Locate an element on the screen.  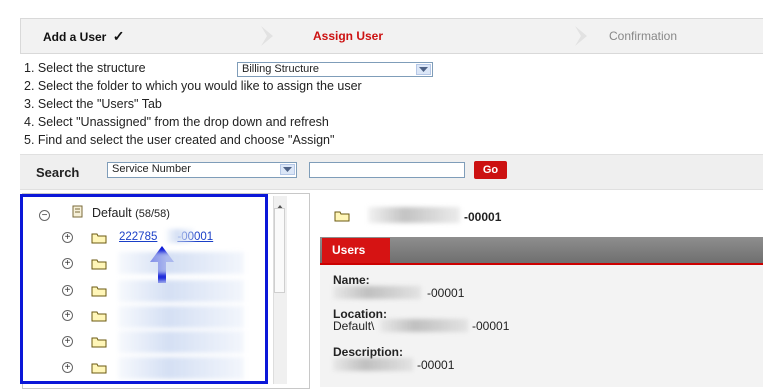
go-button: Go is located at coordinates (490, 170).